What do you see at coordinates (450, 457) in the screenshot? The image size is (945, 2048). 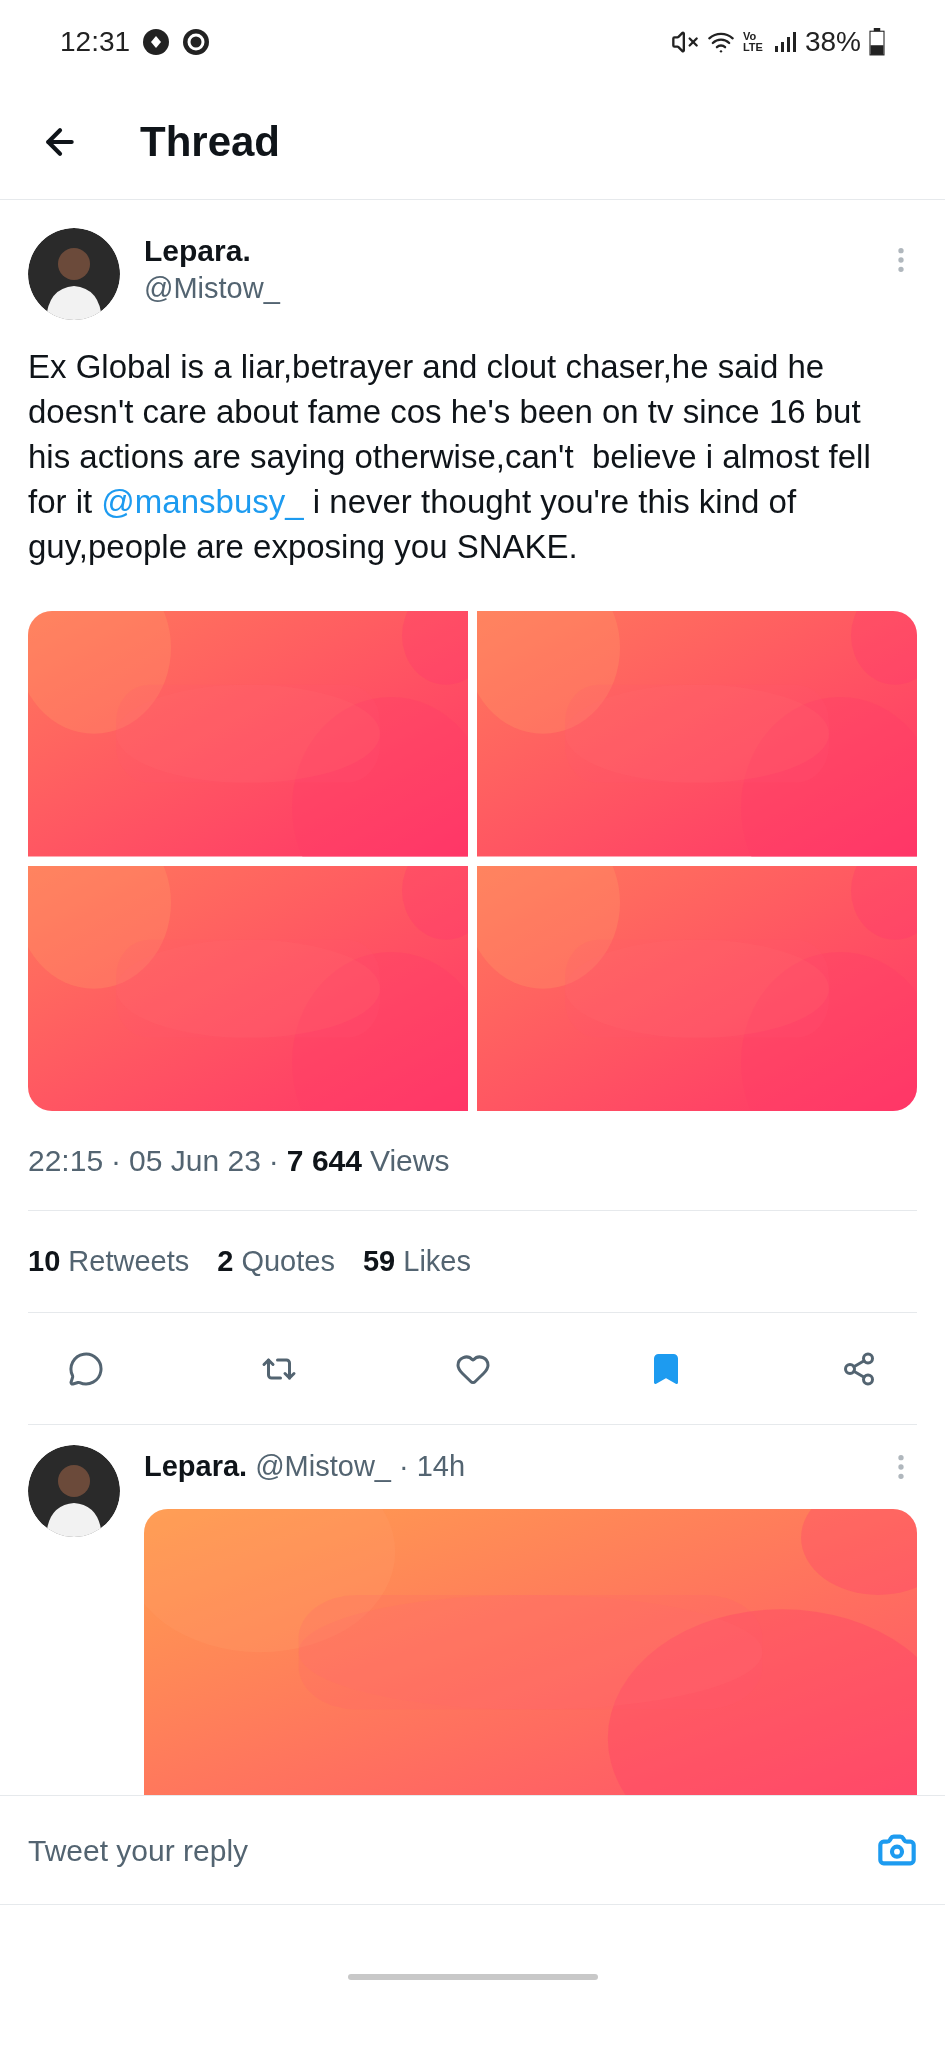 I see `tweet-text: Ex Global is a liar,betrayer and clout chaser,he said he doesn't care about fame cos he's been on tv since 16 but his actions are saying otherwise,can't believe i almost fell for it @mansbusy_ i never thought you're this kind of guy,people are exposing you SNAKE.` at bounding box center [450, 457].